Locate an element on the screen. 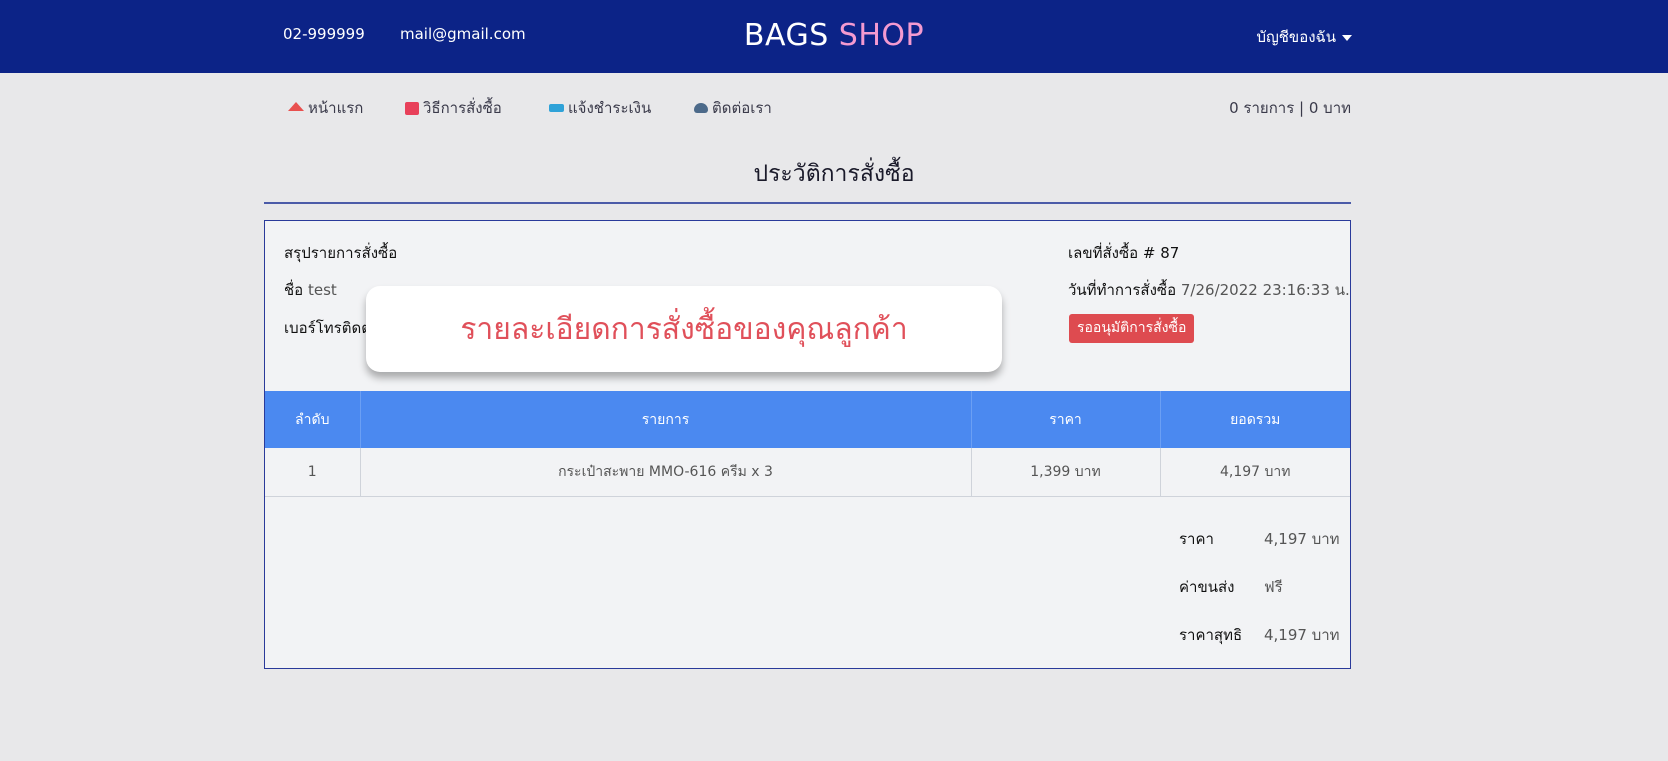 The image size is (1668, 761). table-cell-total: 4,197 บาท is located at coordinates (1255, 472).